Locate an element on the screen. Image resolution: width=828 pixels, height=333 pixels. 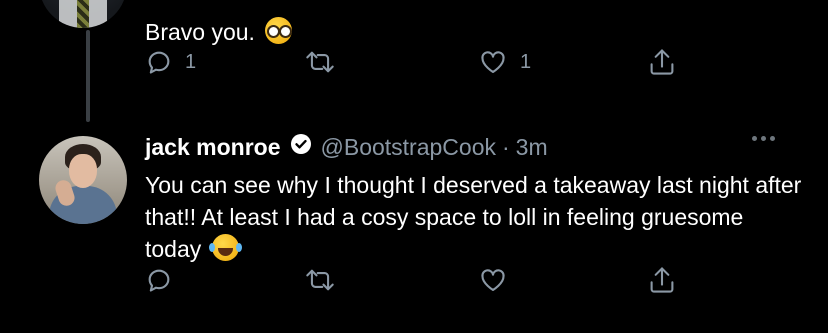
reply-count: 1 is located at coordinates (191, 61).